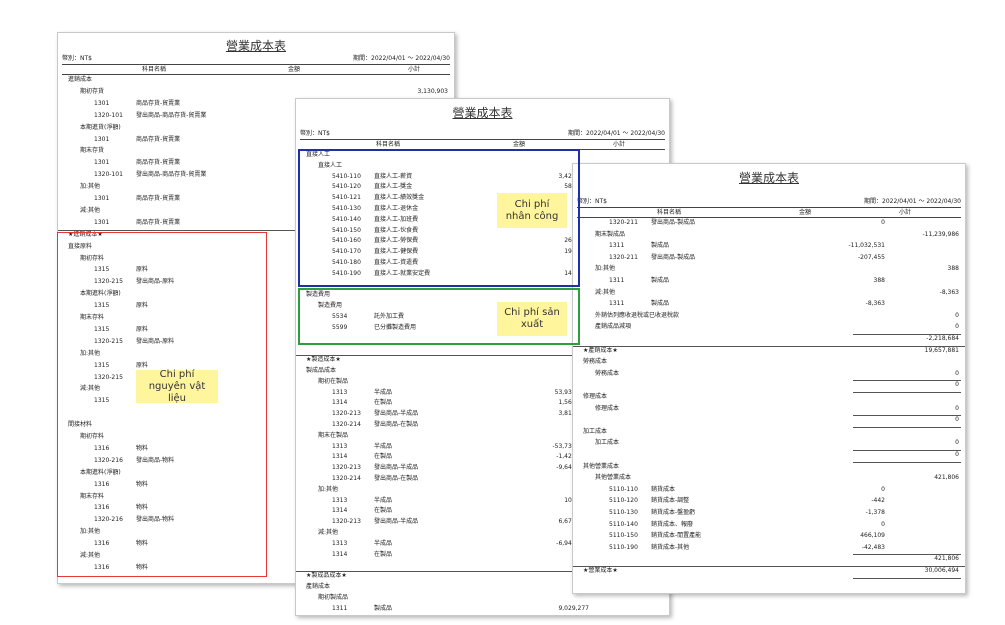 This screenshot has width=1005, height=625. I want to click on report-row: 1311 製成品 388, so click(769, 281).